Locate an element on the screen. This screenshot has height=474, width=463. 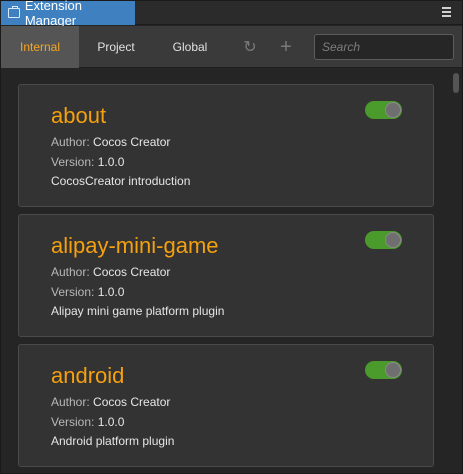
refresh-icon: ↻ is located at coordinates (250, 47).